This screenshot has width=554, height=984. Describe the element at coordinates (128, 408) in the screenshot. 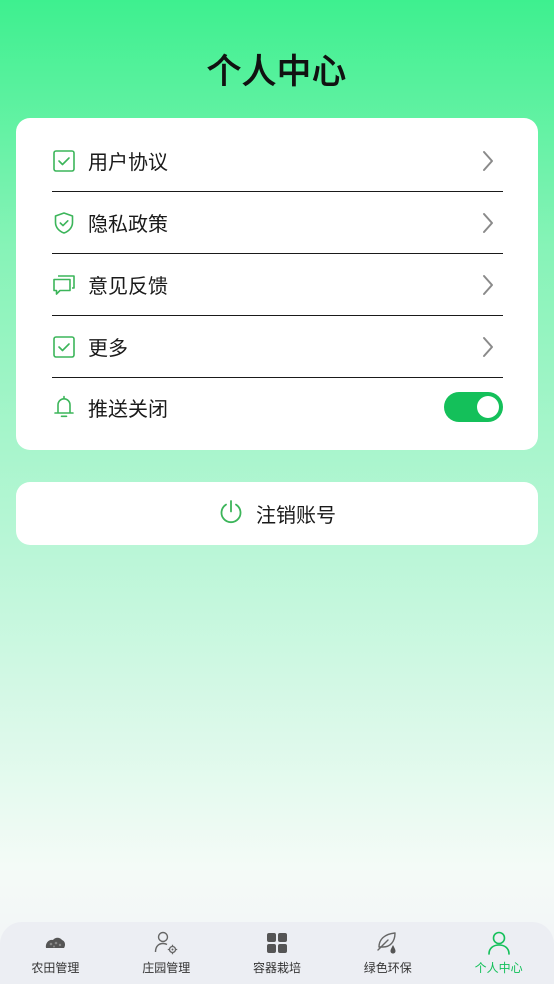

I see `menu-item-label: 推送关闭` at that location.